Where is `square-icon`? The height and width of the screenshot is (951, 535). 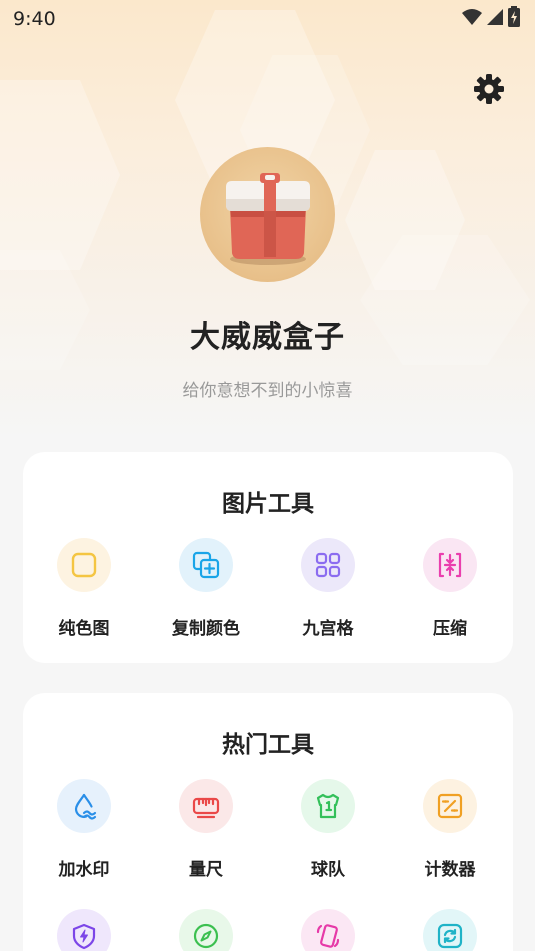
square-icon is located at coordinates (84, 565).